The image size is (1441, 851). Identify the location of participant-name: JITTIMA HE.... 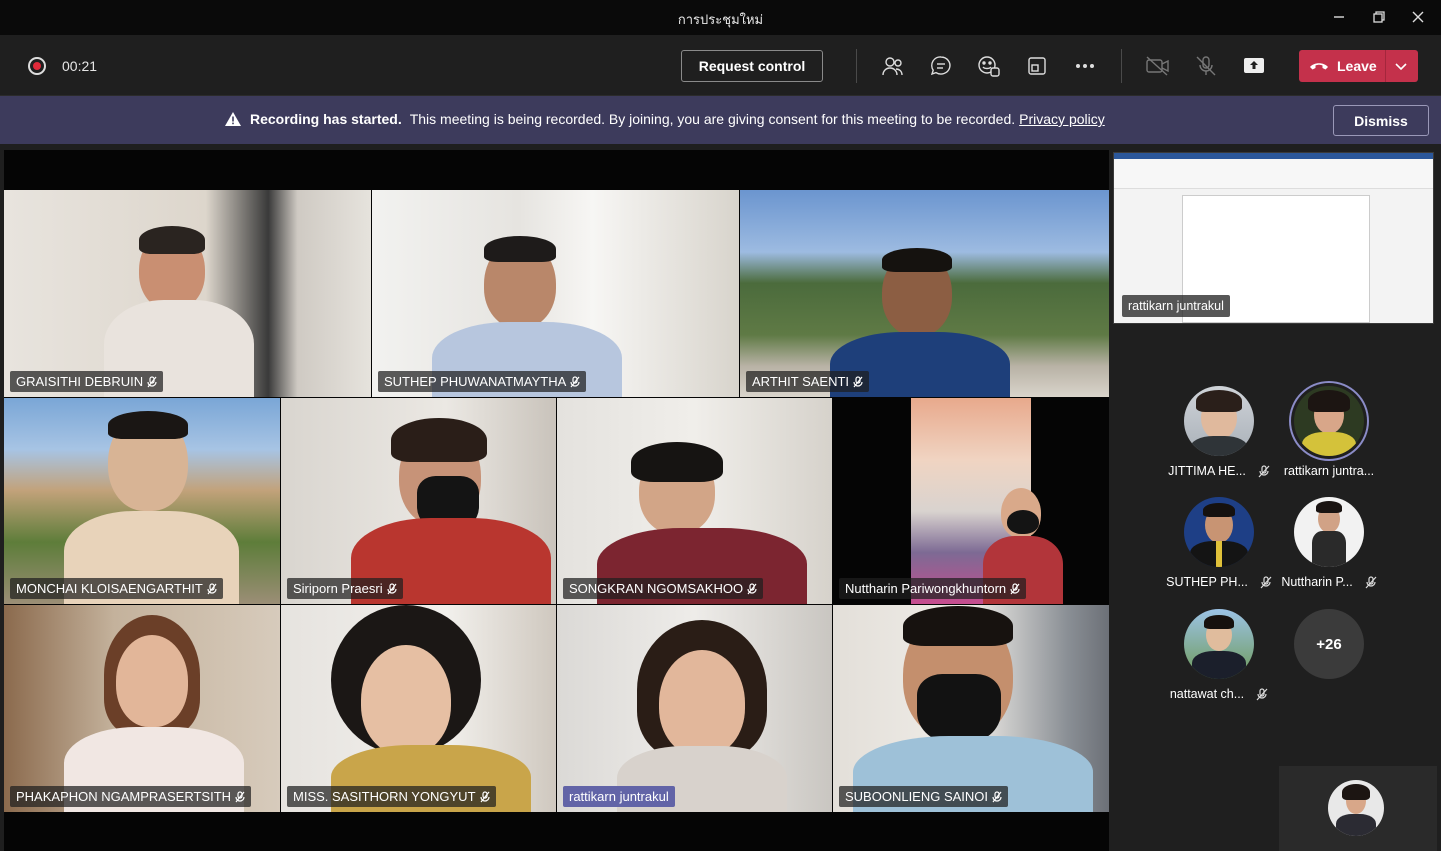
(1207, 471).